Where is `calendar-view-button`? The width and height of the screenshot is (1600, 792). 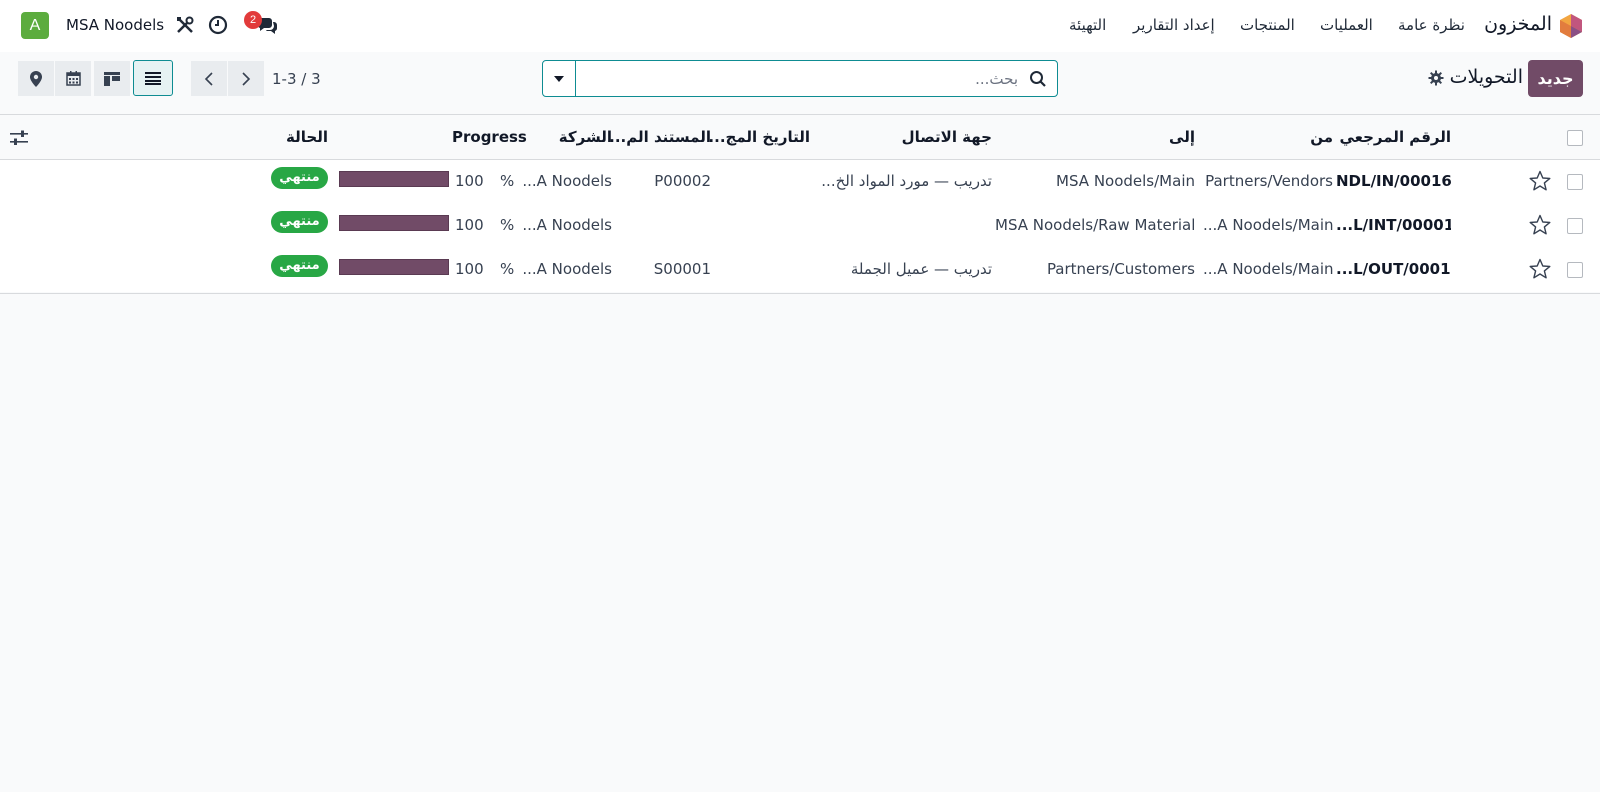
calendar-view-button is located at coordinates (73, 78).